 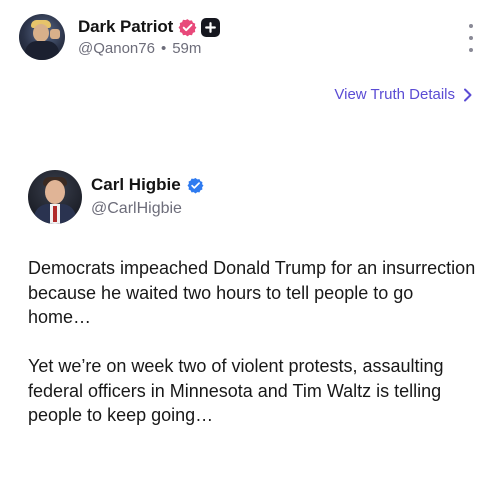 I want to click on embed-author-avatar, so click(x=55, y=197).